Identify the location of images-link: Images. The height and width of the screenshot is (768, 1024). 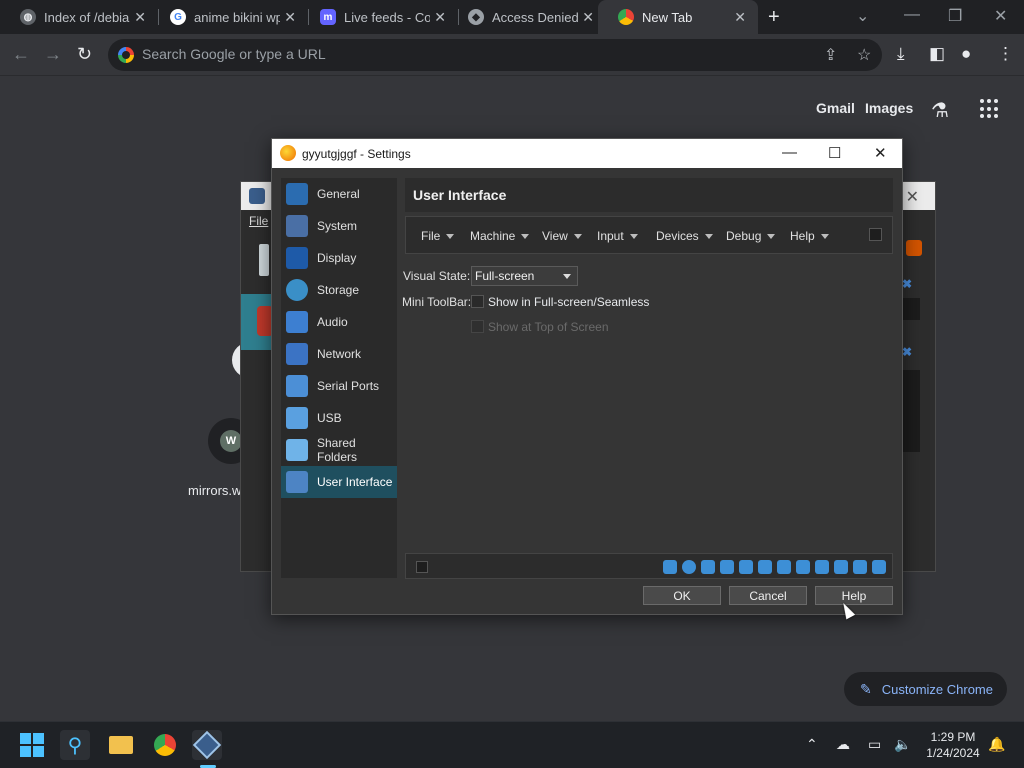
(889, 108).